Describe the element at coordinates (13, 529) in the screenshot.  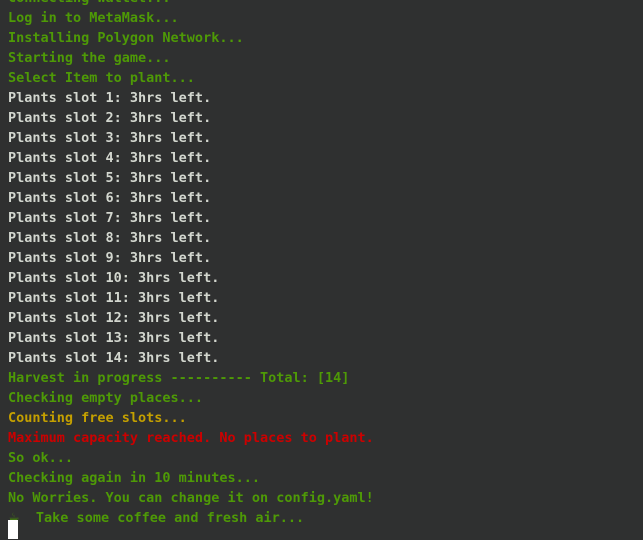
I see `terminal-cursor` at that location.